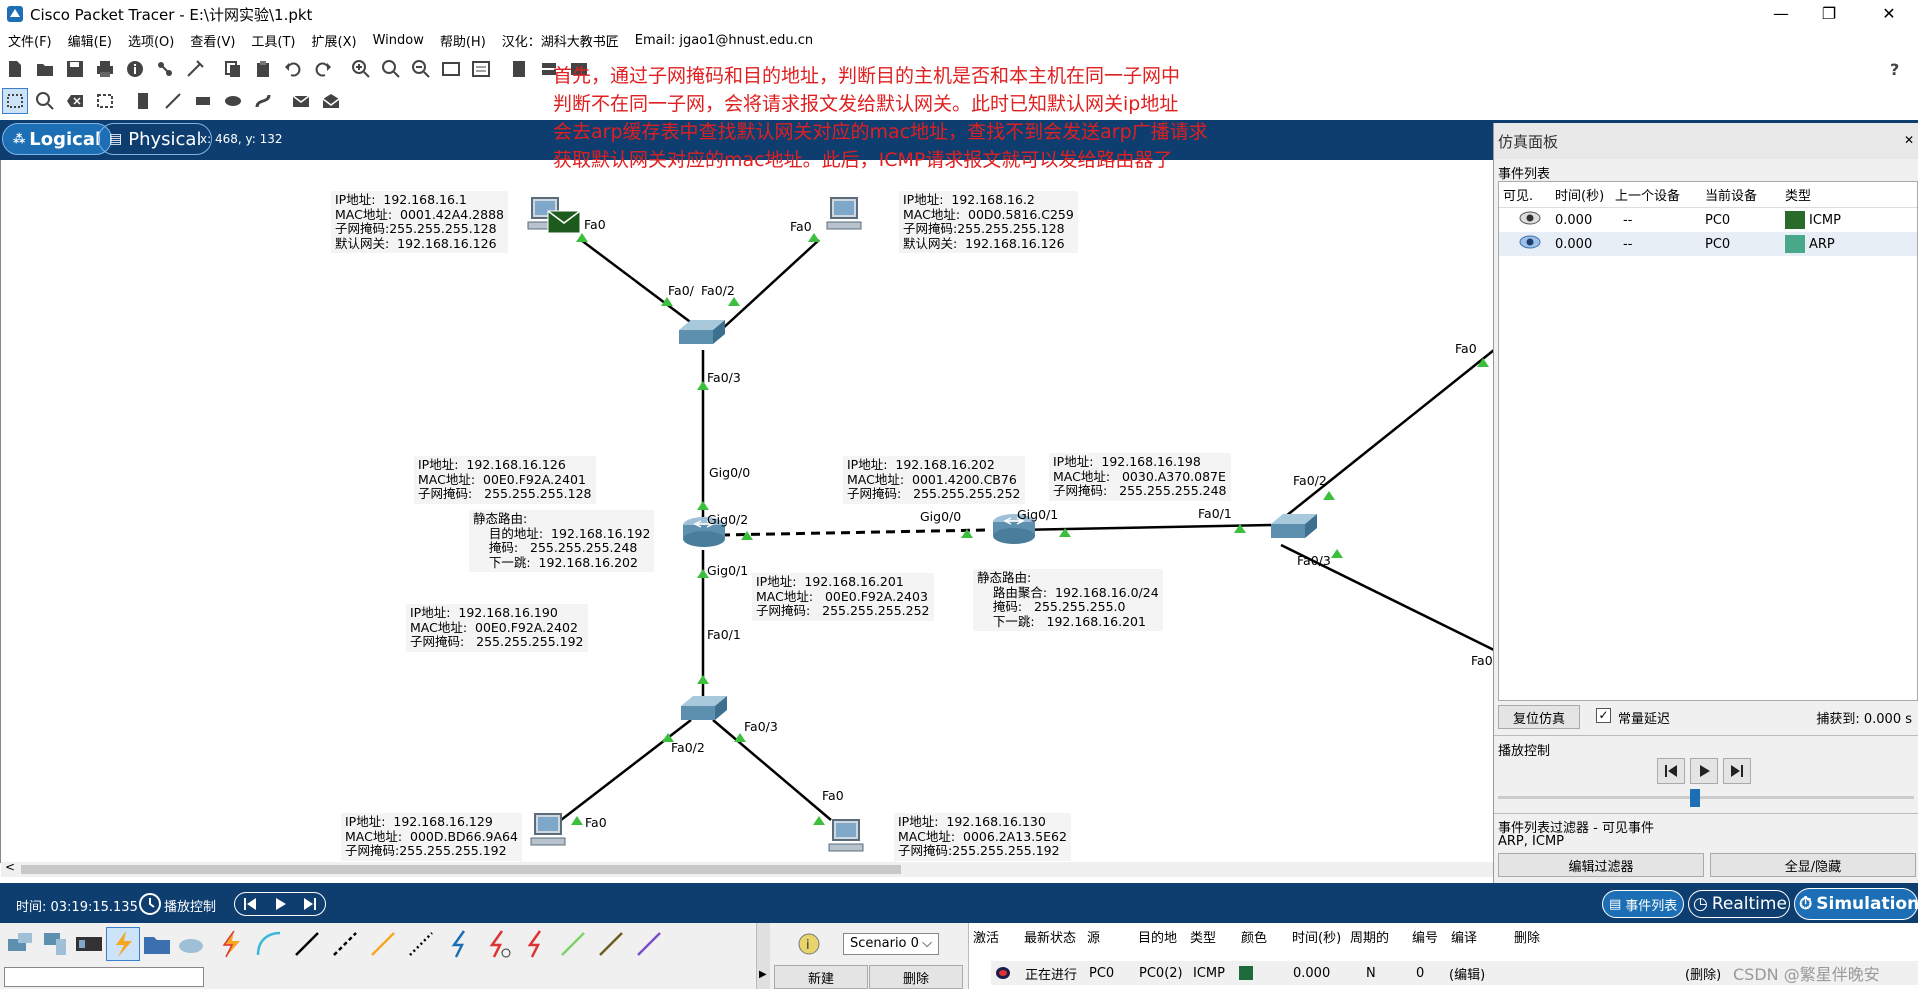  I want to click on eye-icon, so click(1527, 220).